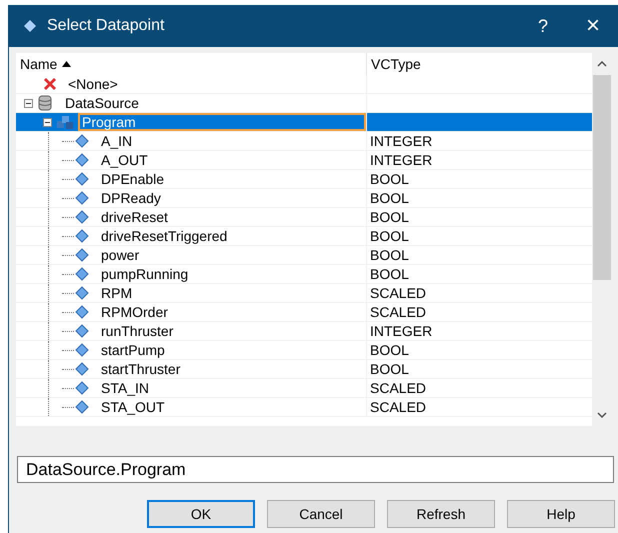 The width and height of the screenshot is (618, 533). I want to click on tree-row: <None>, so click(304, 84).